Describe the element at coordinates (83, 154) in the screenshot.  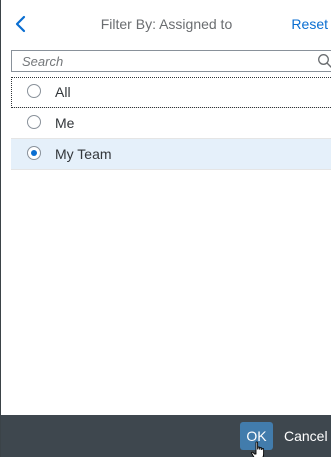
I see `list-item-label: My Team` at that location.